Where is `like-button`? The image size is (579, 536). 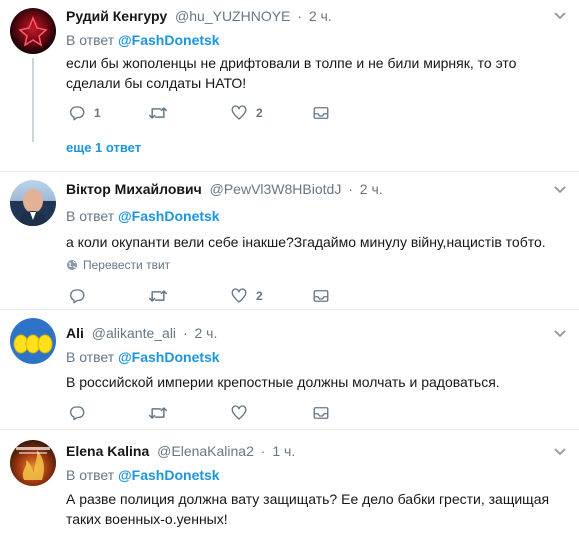
like-button is located at coordinates (243, 413).